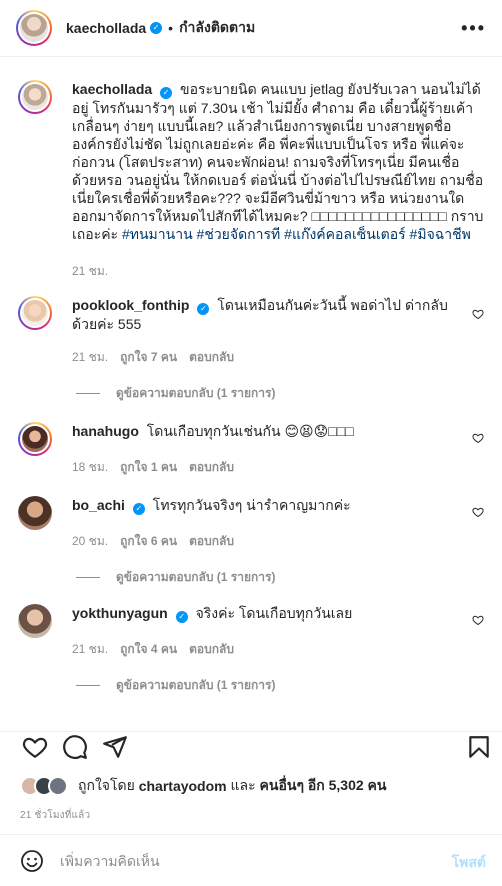 The height and width of the screenshot is (886, 502). I want to click on comment-username: pooklook_fonthip, so click(130, 305).